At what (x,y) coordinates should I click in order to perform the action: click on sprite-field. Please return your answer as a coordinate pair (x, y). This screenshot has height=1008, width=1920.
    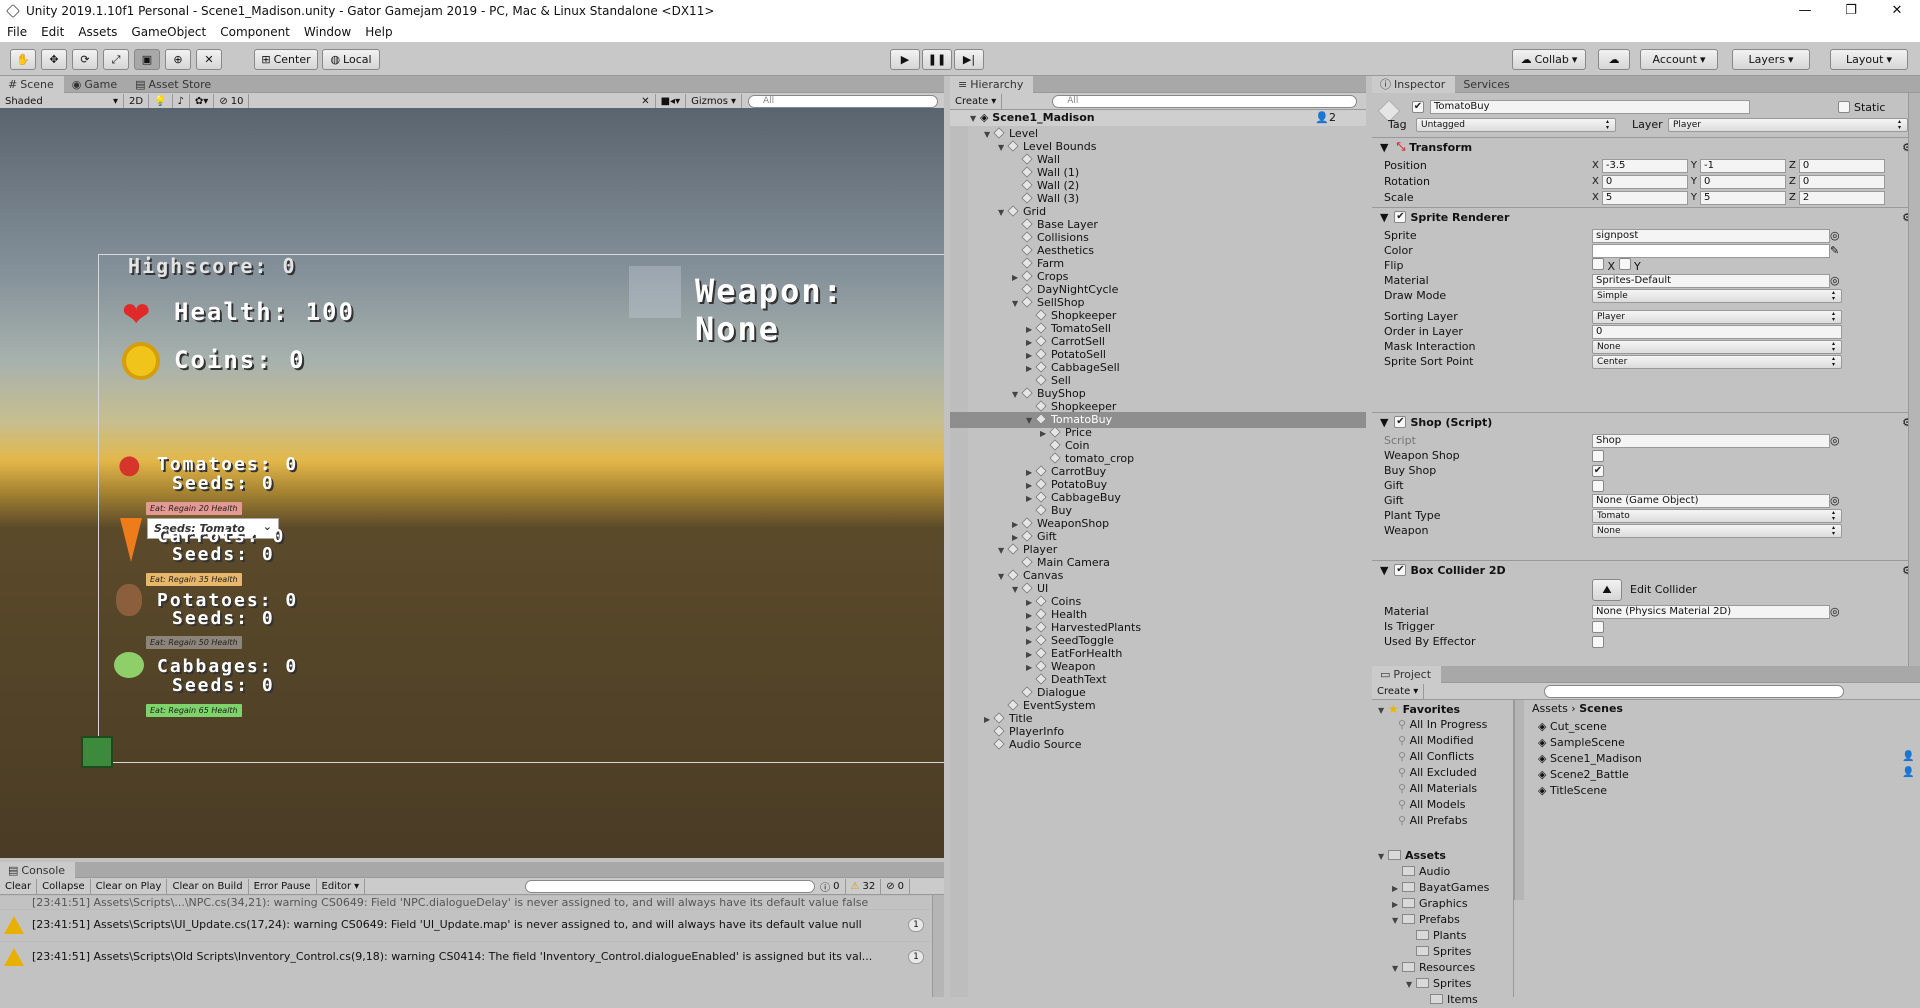
    Looking at the image, I should click on (1711, 250).